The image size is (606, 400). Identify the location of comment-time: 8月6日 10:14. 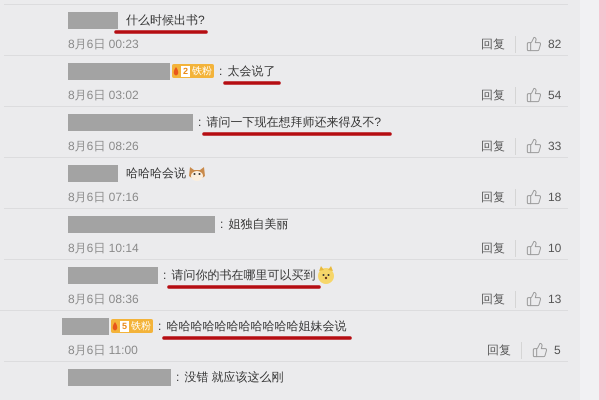
(104, 248).